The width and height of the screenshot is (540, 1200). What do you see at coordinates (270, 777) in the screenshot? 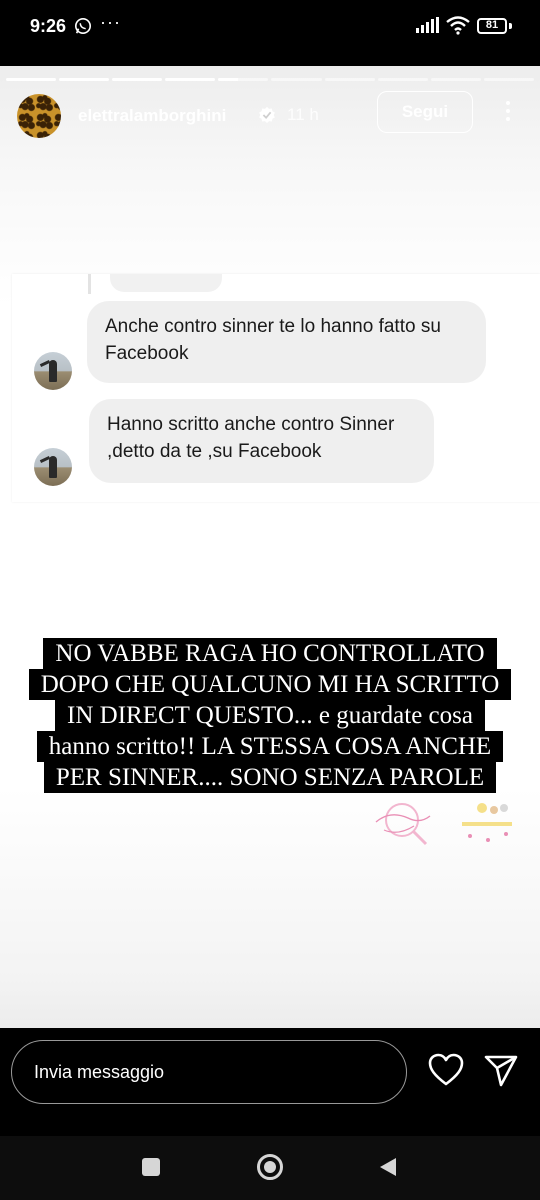
I see `story-caption-line: PER SINNER.... SONO SENZA PAROLE` at bounding box center [270, 777].